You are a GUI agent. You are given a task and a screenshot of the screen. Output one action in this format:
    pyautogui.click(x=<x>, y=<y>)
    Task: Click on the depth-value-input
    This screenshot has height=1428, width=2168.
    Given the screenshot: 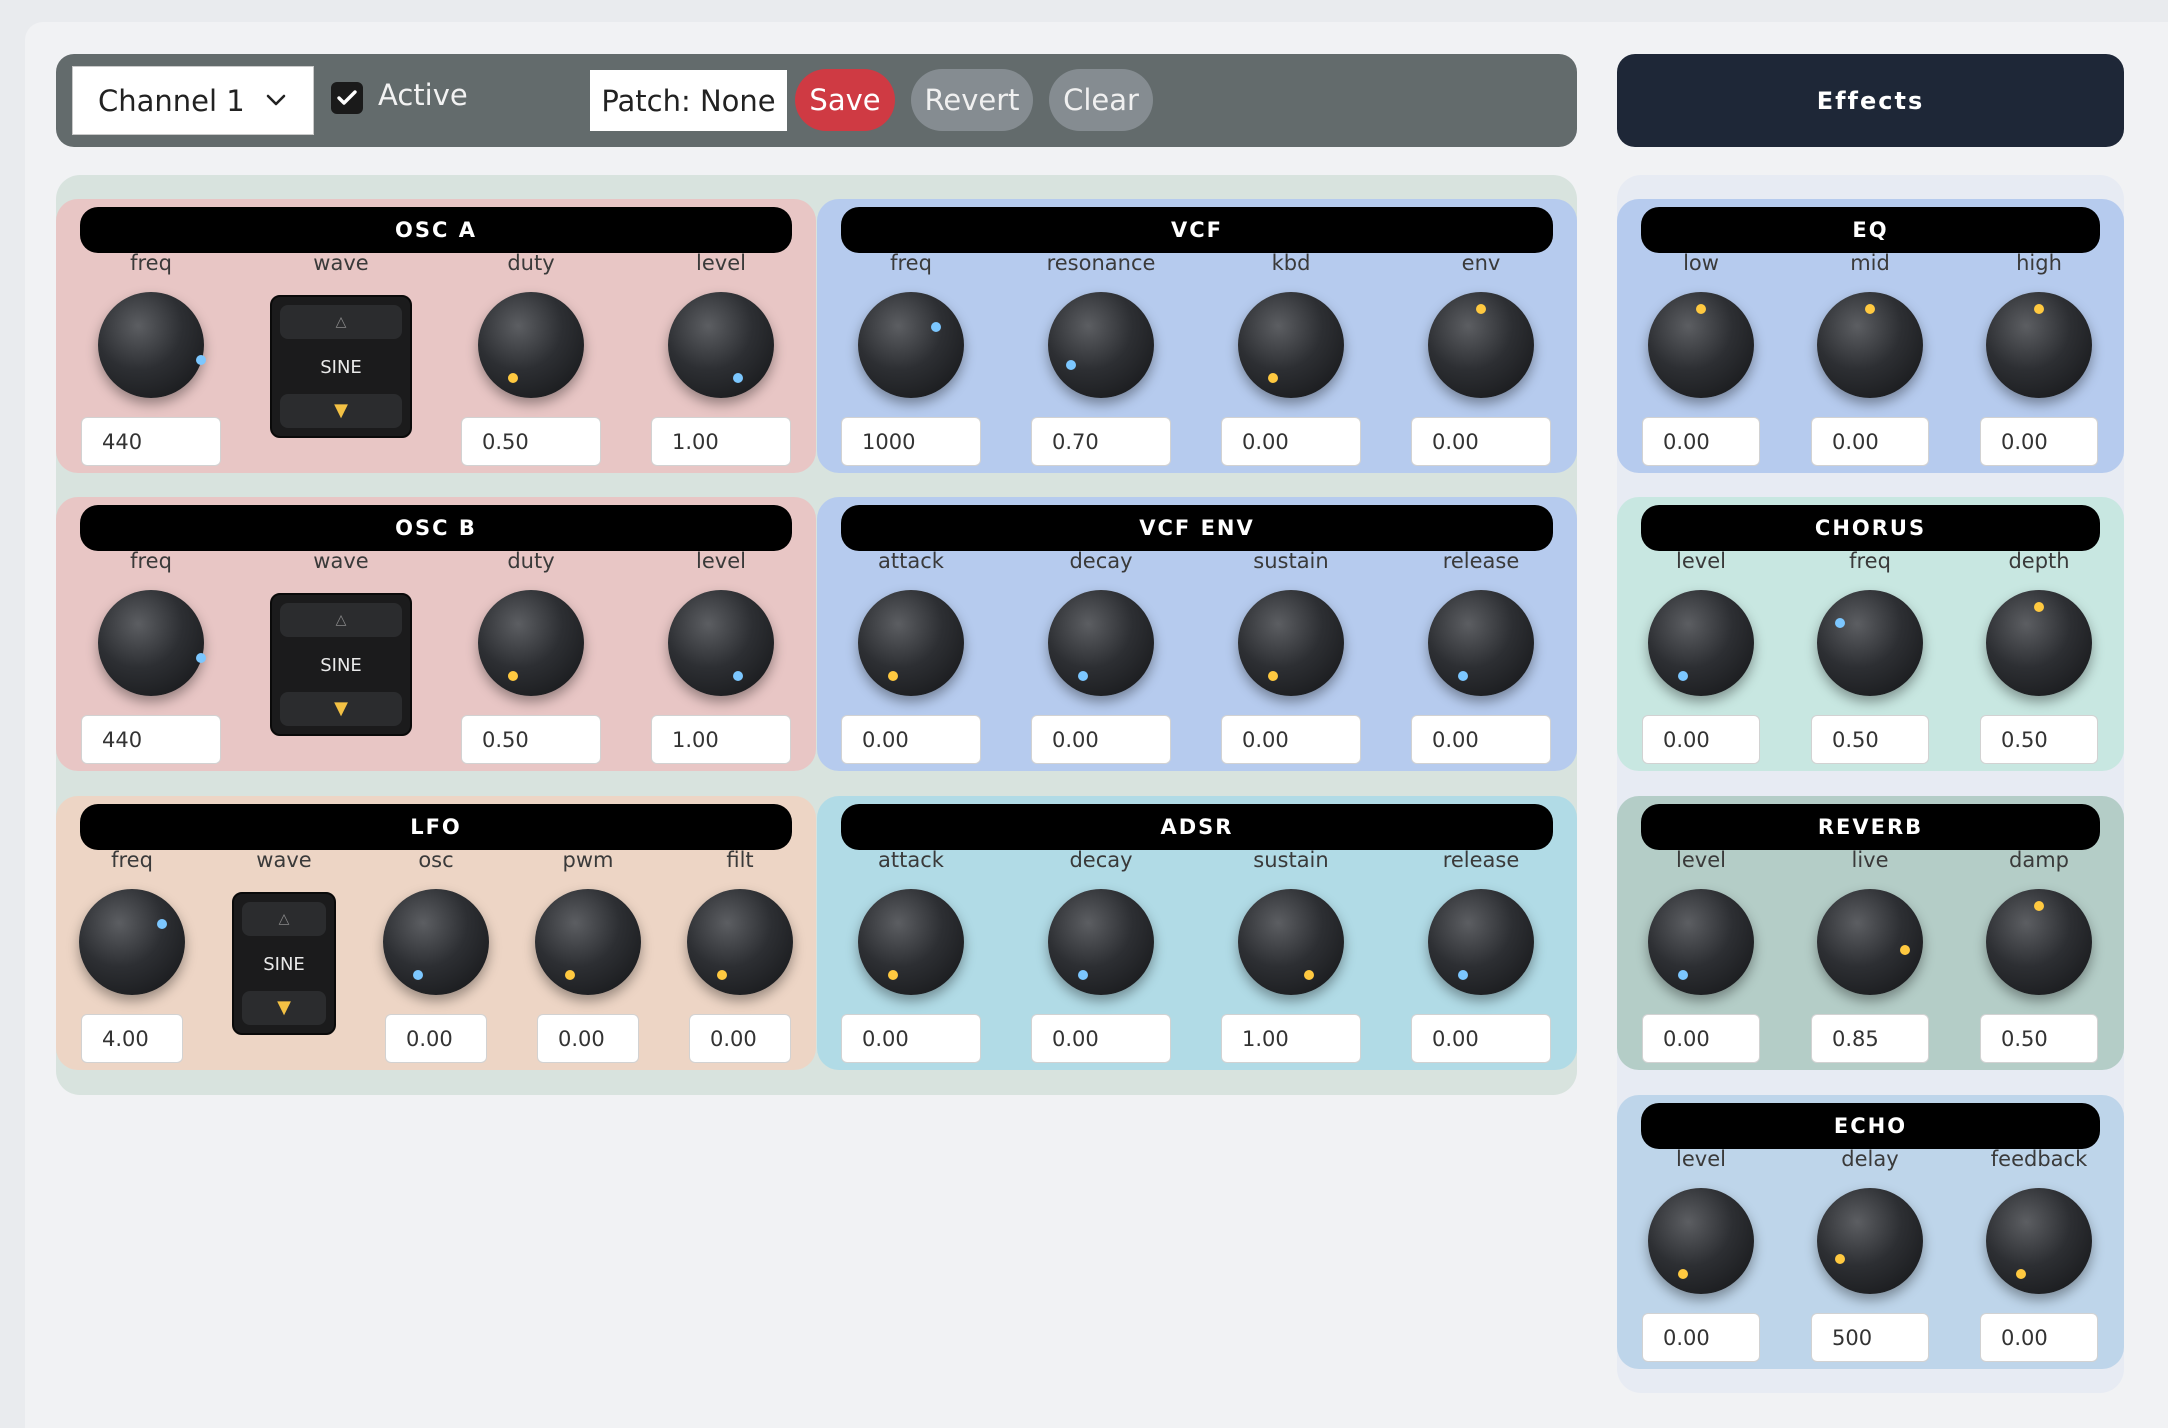 What is the action you would take?
    pyautogui.click(x=2039, y=739)
    